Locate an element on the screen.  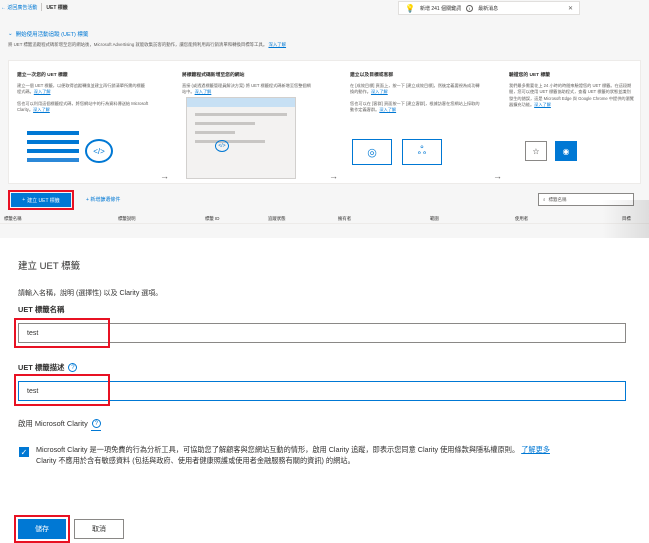
learn-title: 開始使用活動追蹤 (UET) 標籤 is located at coordinates (52, 35).